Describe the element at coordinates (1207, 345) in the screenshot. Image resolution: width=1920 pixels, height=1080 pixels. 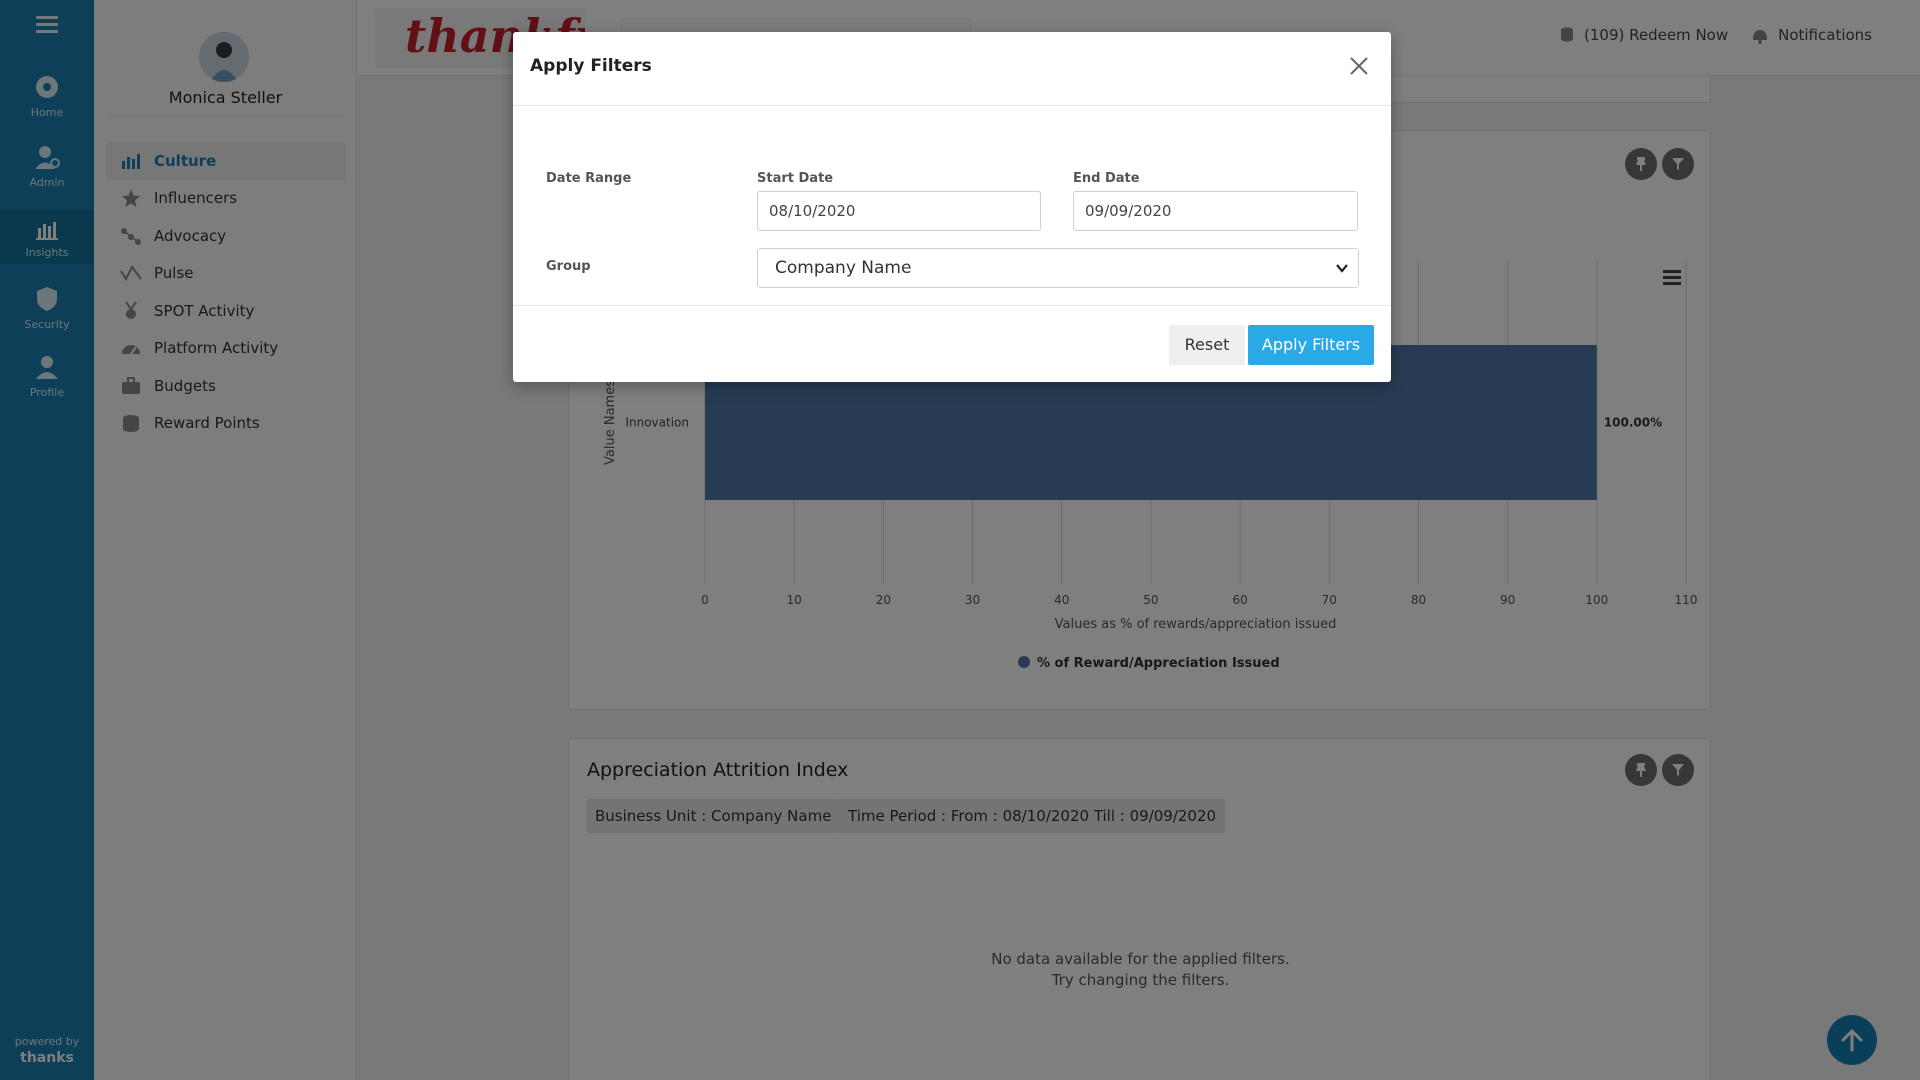
I see `reset-button: Reset` at that location.